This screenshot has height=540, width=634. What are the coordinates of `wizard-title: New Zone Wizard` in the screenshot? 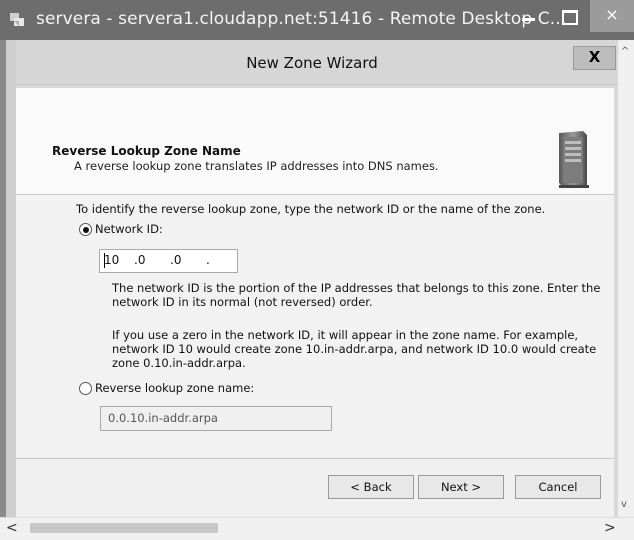 It's located at (312, 63).